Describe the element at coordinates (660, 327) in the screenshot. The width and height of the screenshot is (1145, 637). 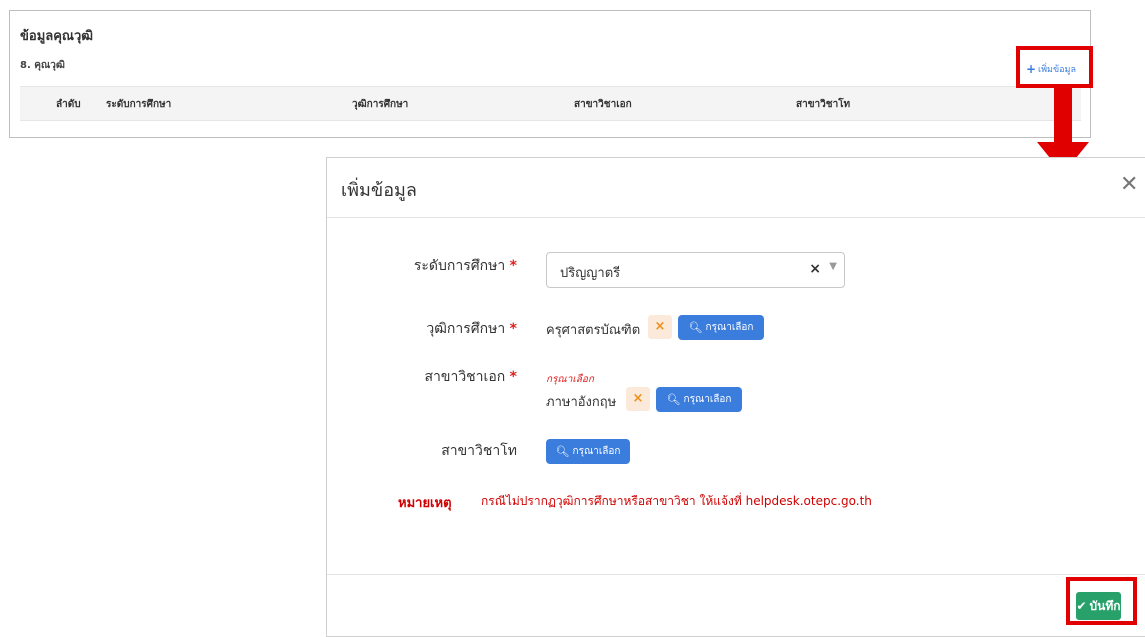
I see `degree-clear-button: ×` at that location.